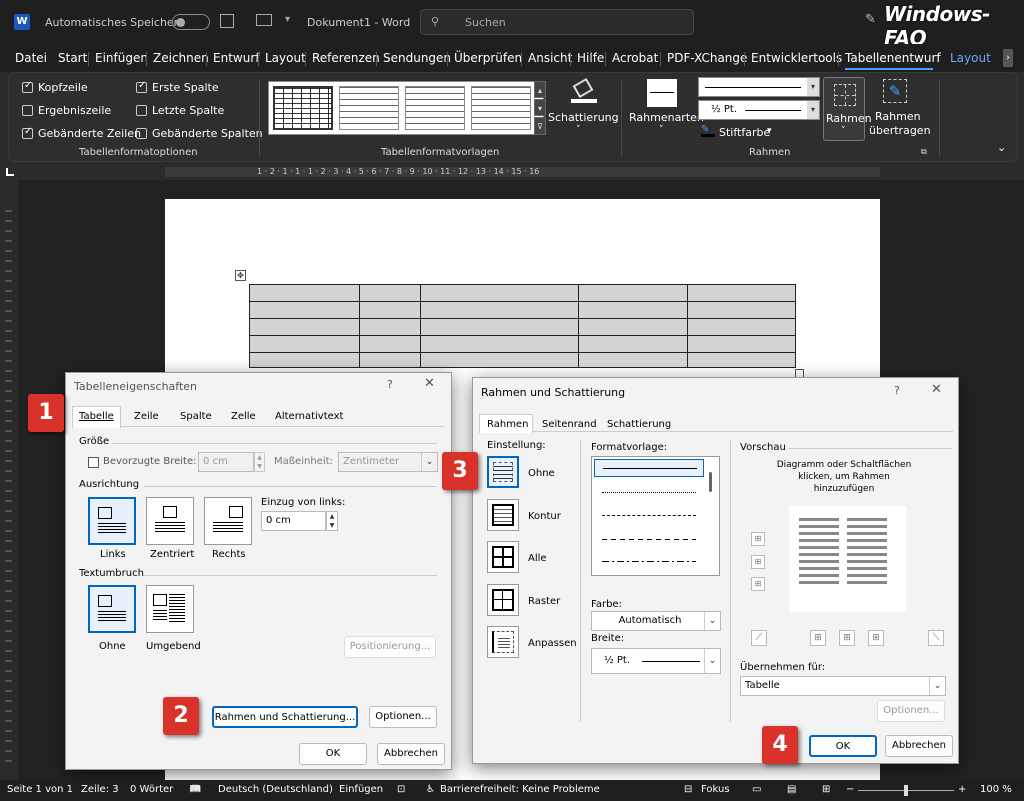  What do you see at coordinates (146, 416) in the screenshot?
I see `tab-zeile: Zeile` at bounding box center [146, 416].